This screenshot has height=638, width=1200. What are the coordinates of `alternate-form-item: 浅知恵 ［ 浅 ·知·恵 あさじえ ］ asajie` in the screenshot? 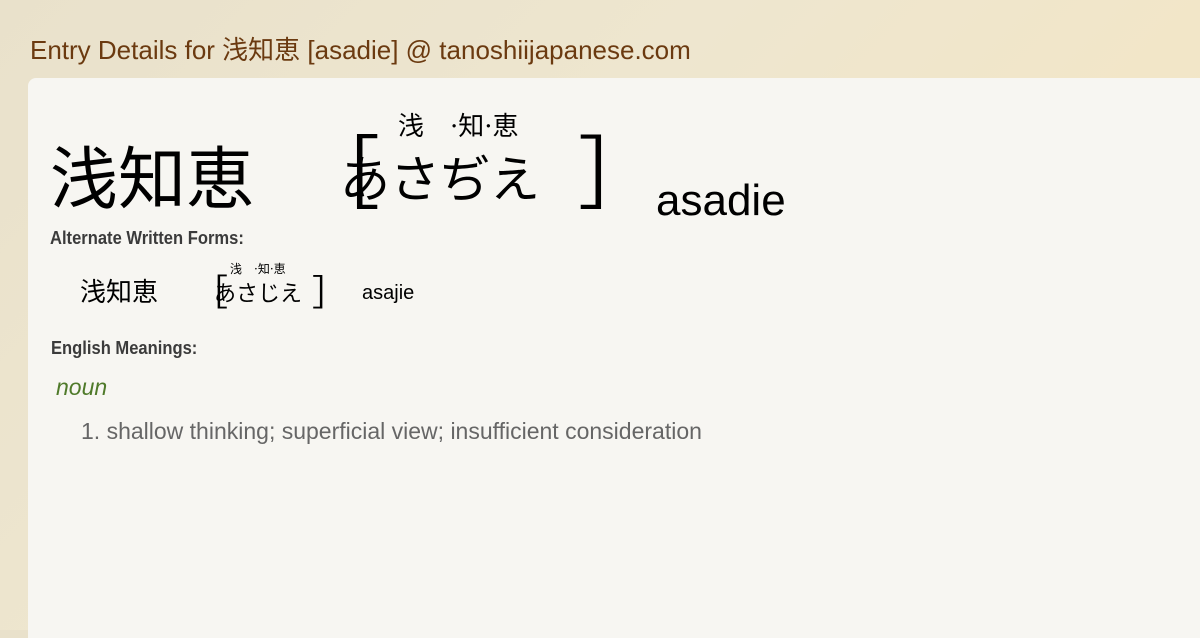 It's located at (380, 286).